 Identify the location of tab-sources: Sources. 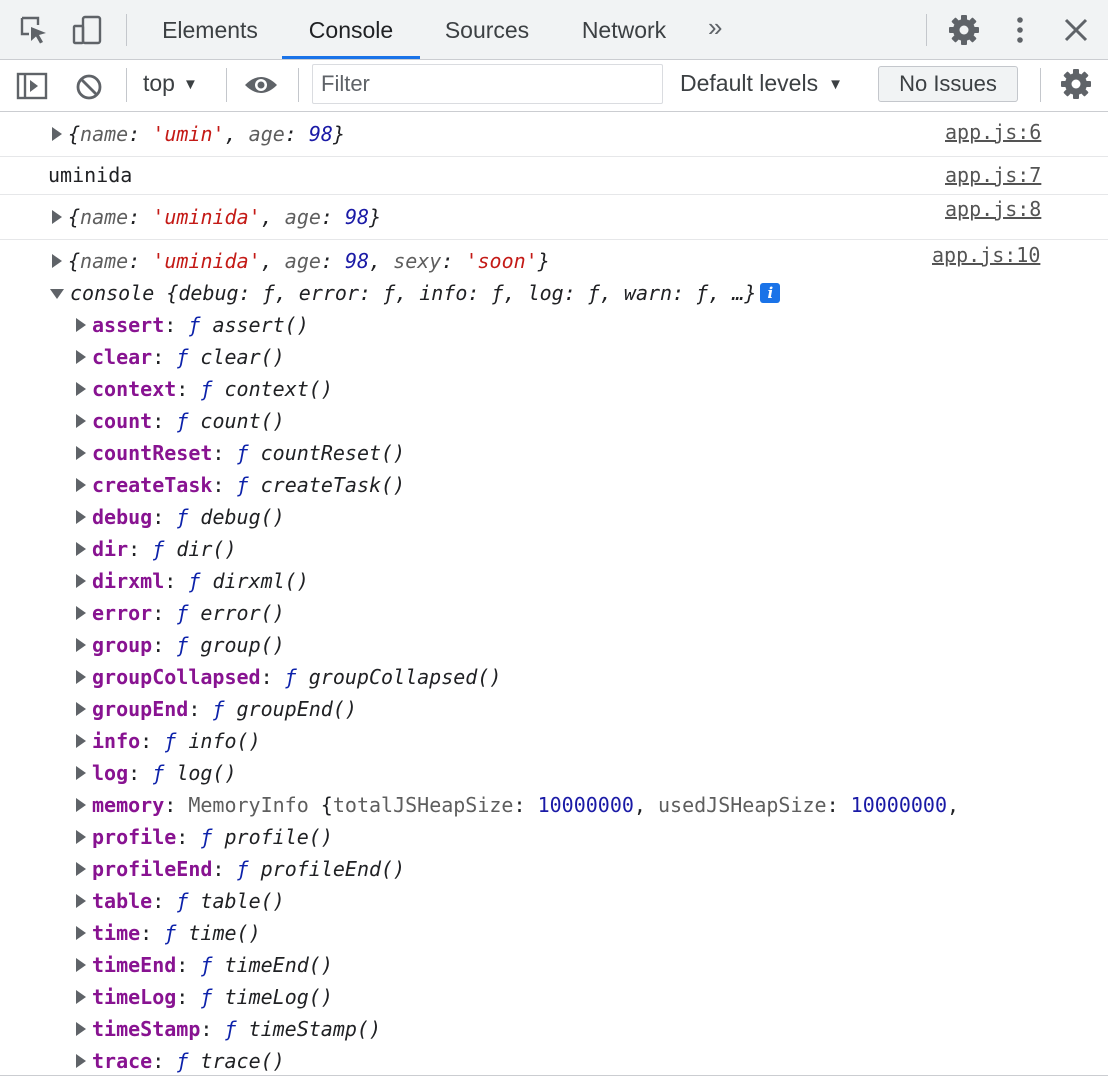
(487, 29).